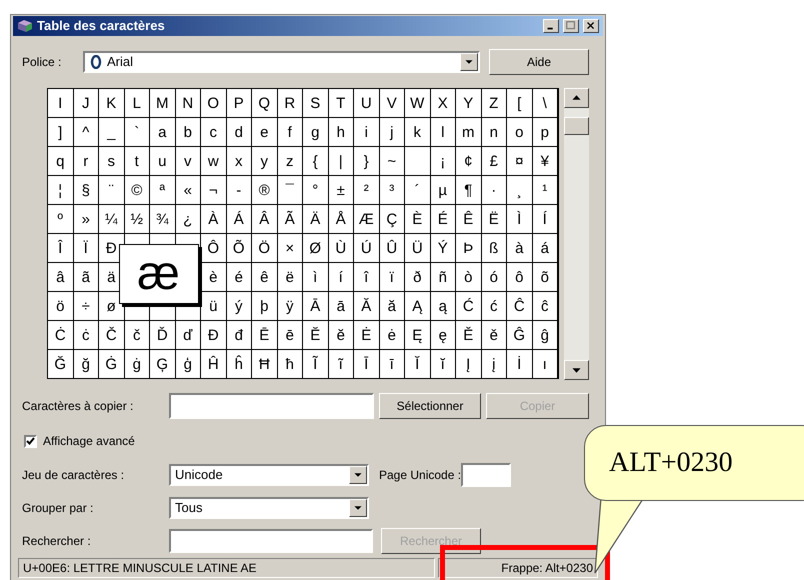 Image resolution: width=804 pixels, height=580 pixels. I want to click on character-cell: Ü, so click(417, 248).